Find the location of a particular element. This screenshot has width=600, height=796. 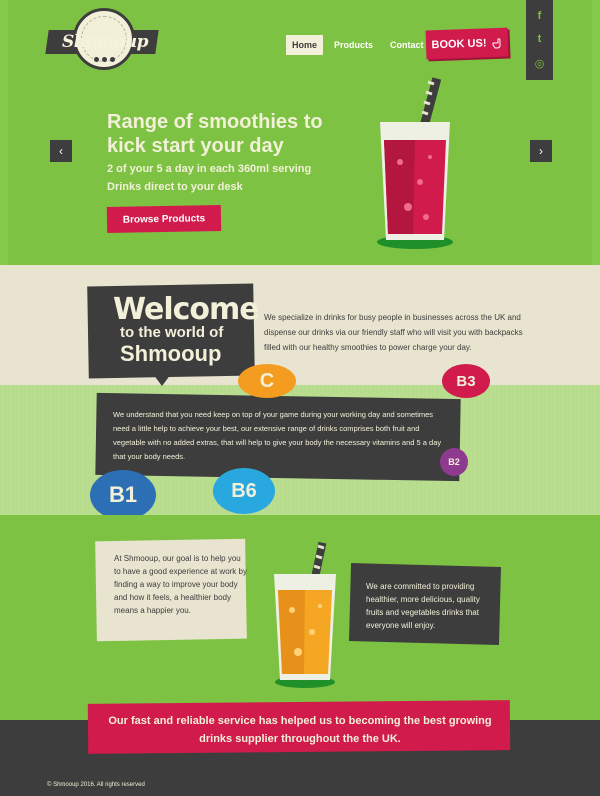

vitamin-b1-badge: B1 is located at coordinates (123, 495).